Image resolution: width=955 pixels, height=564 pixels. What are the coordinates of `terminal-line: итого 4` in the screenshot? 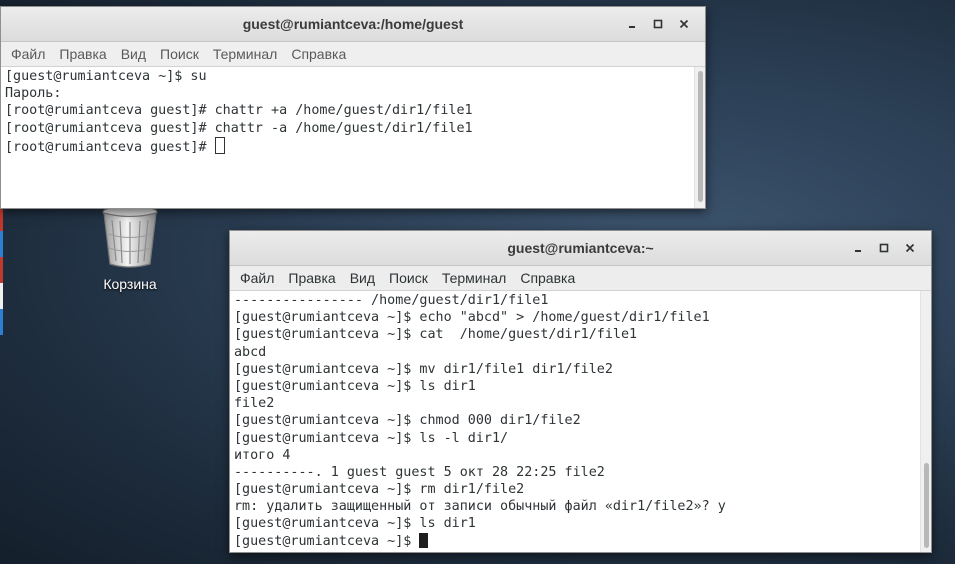 It's located at (262, 455).